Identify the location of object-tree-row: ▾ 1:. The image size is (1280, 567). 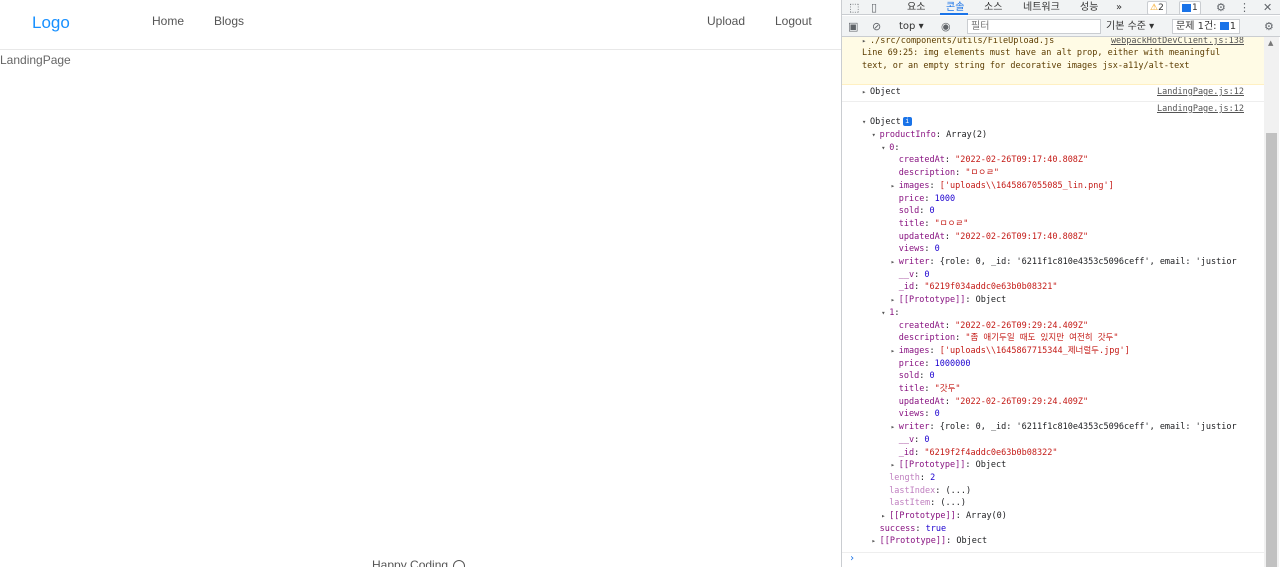
(892, 313).